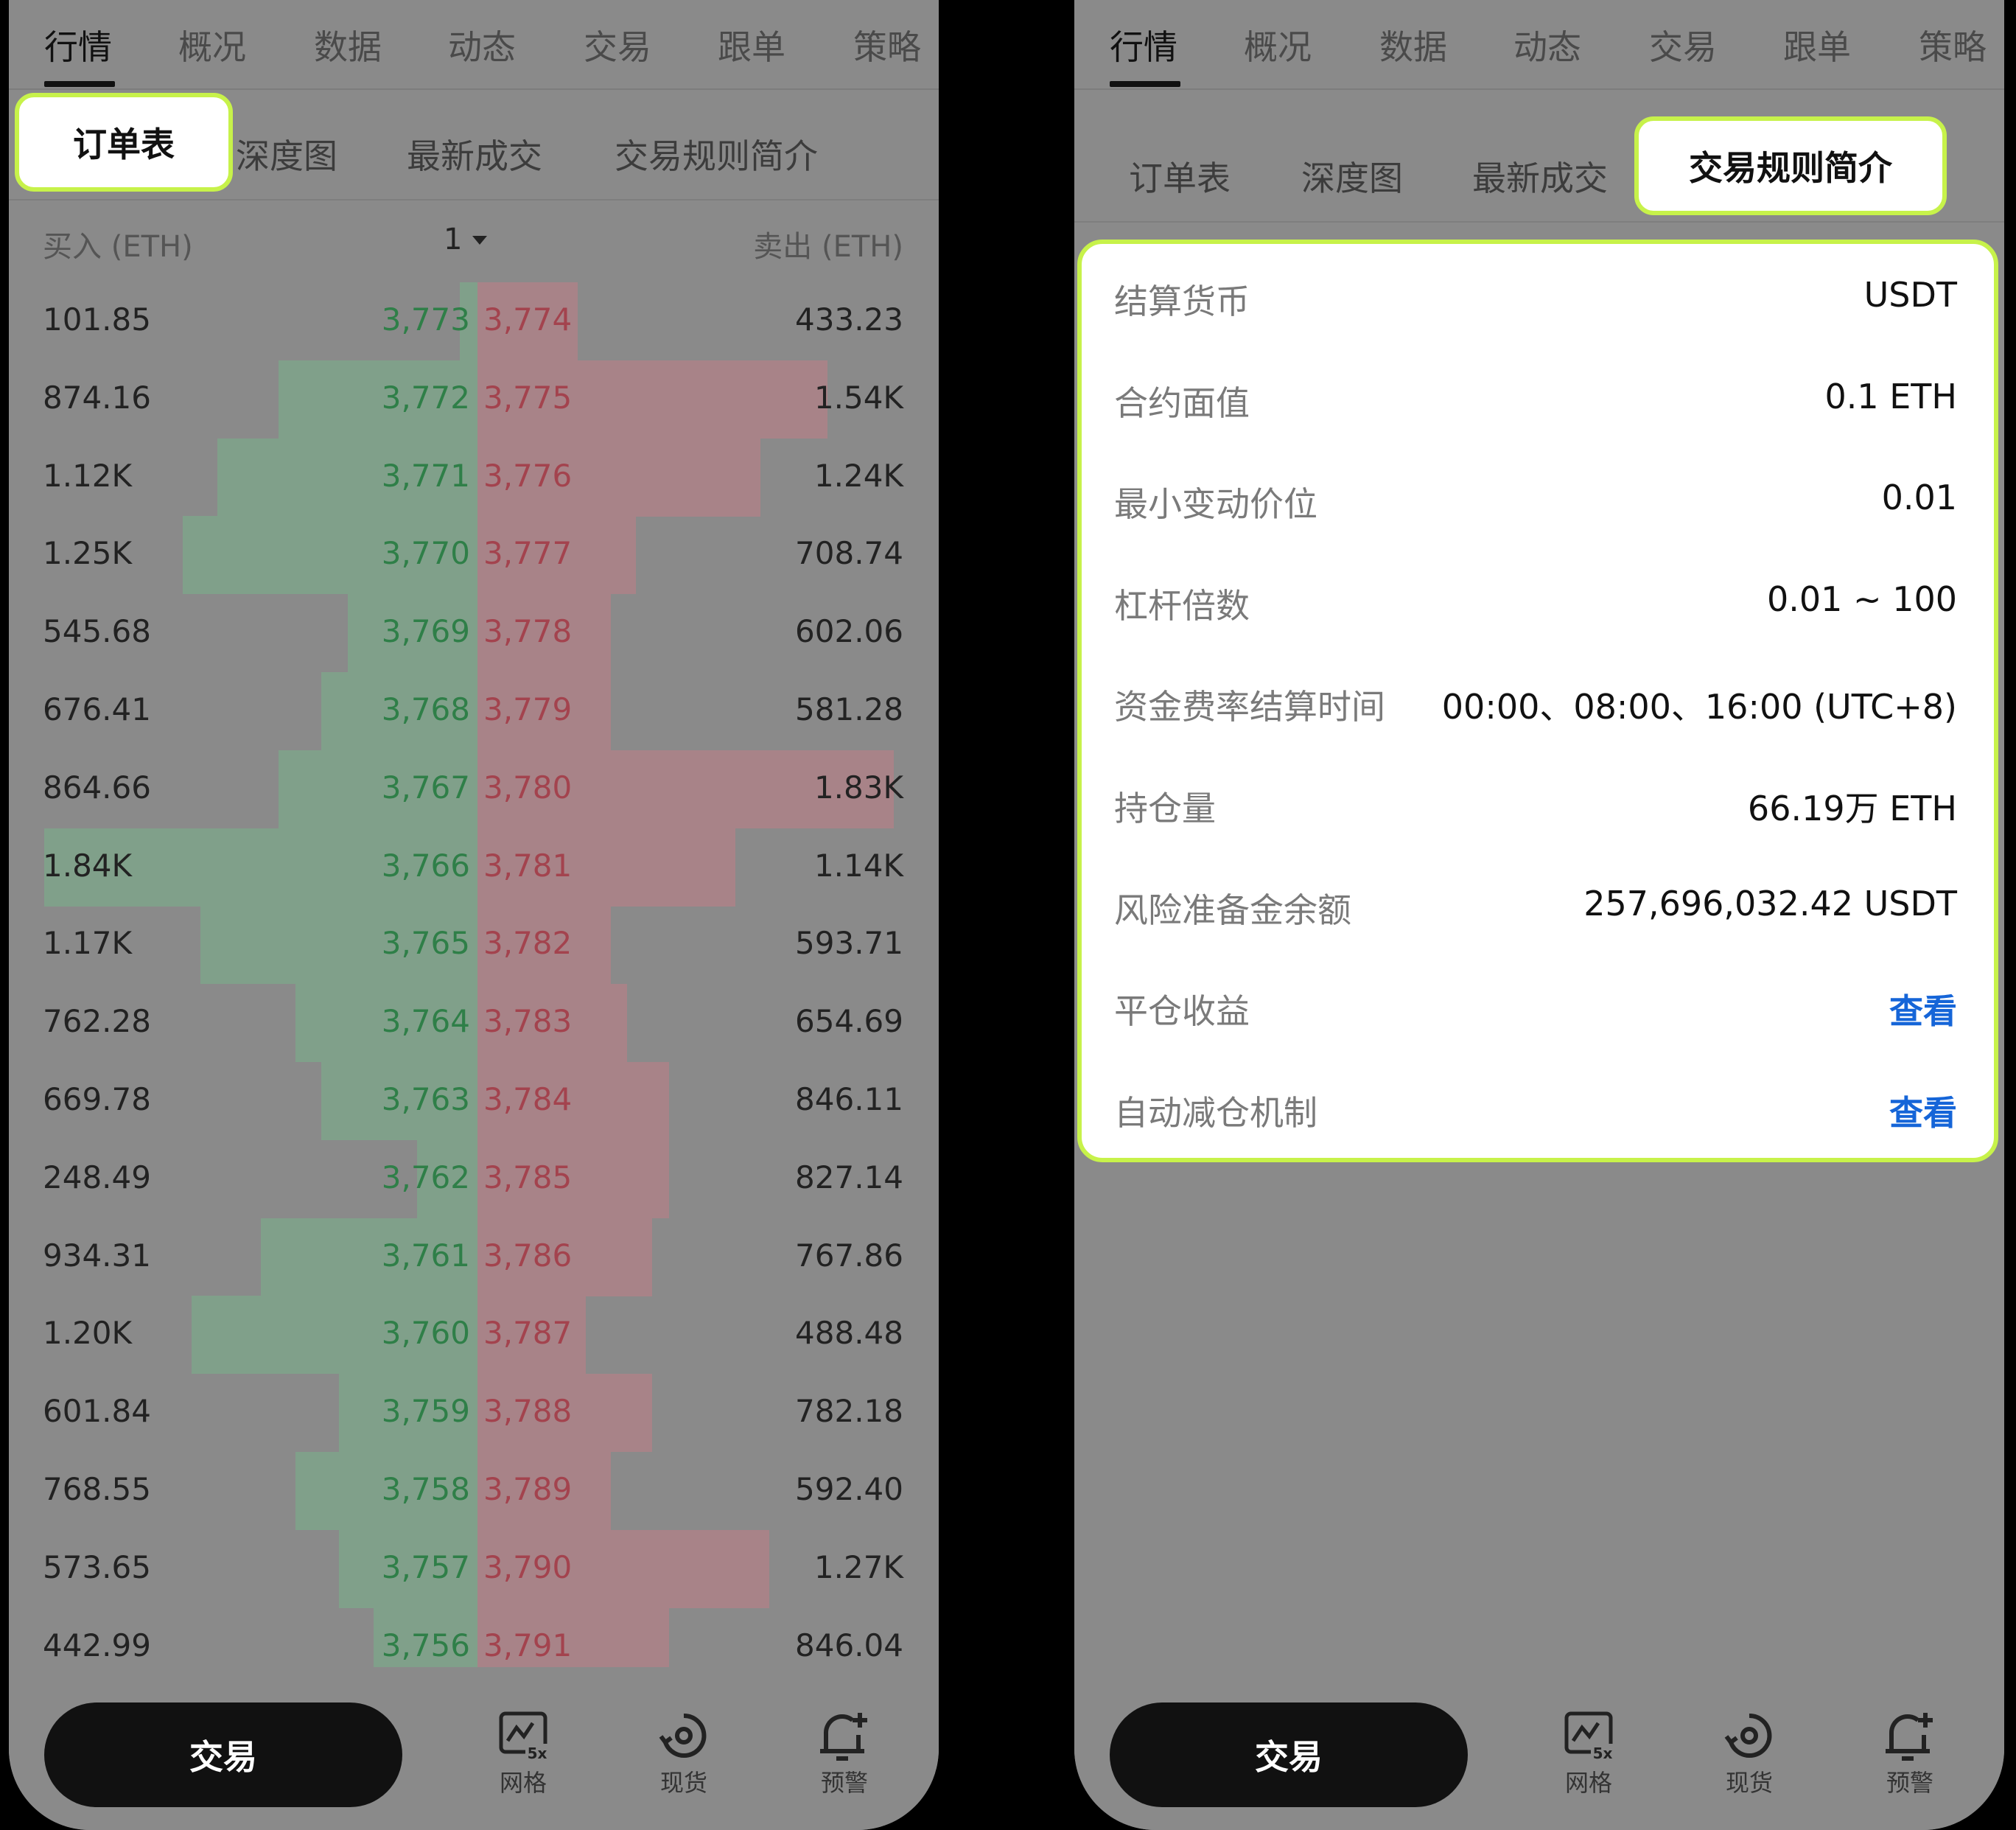 This screenshot has width=2016, height=1830. What do you see at coordinates (1909, 1737) in the screenshot?
I see `alert-icon` at bounding box center [1909, 1737].